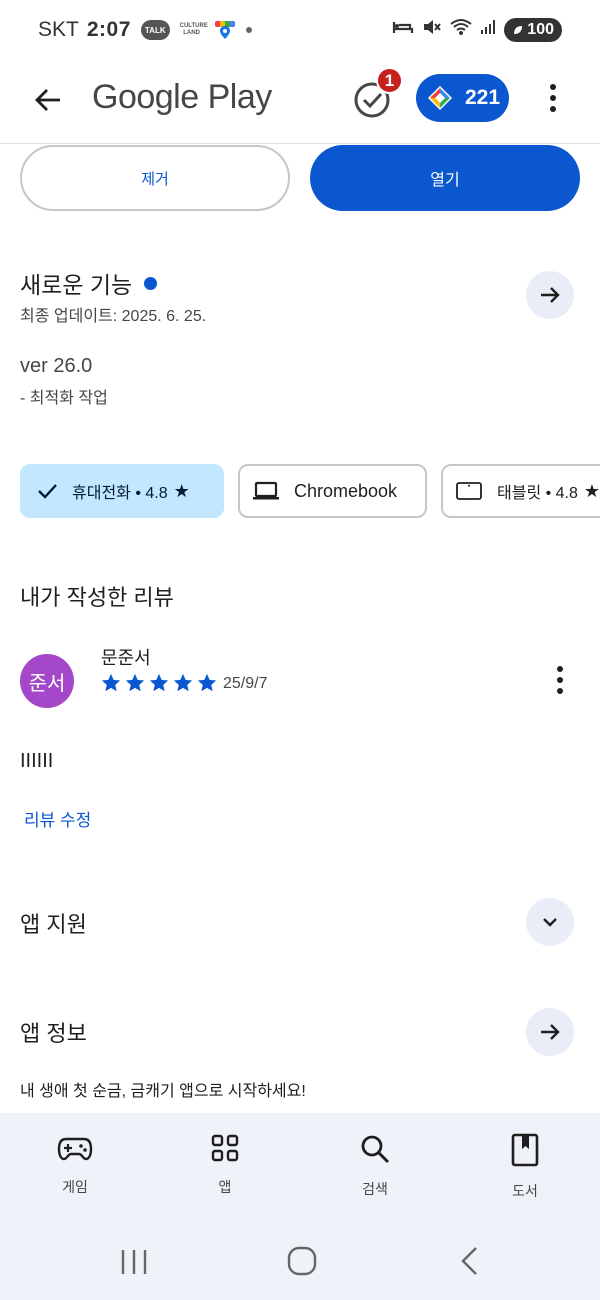 Image resolution: width=600 pixels, height=1300 pixels. I want to click on system-navigation-bar, so click(300, 1266).